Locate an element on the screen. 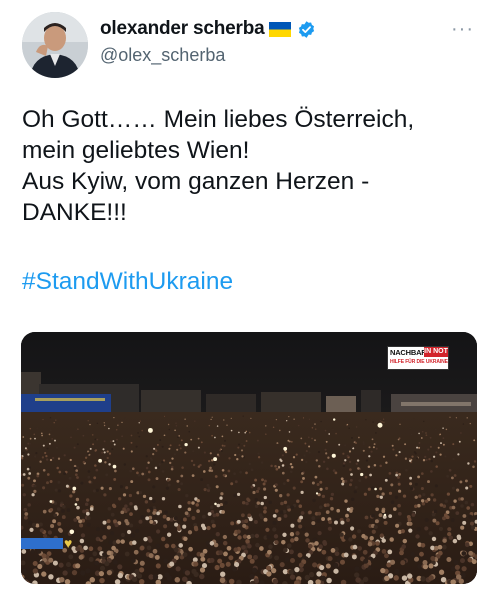 The image size is (498, 600). watermark-main-text: NACHBAR is located at coordinates (408, 352).